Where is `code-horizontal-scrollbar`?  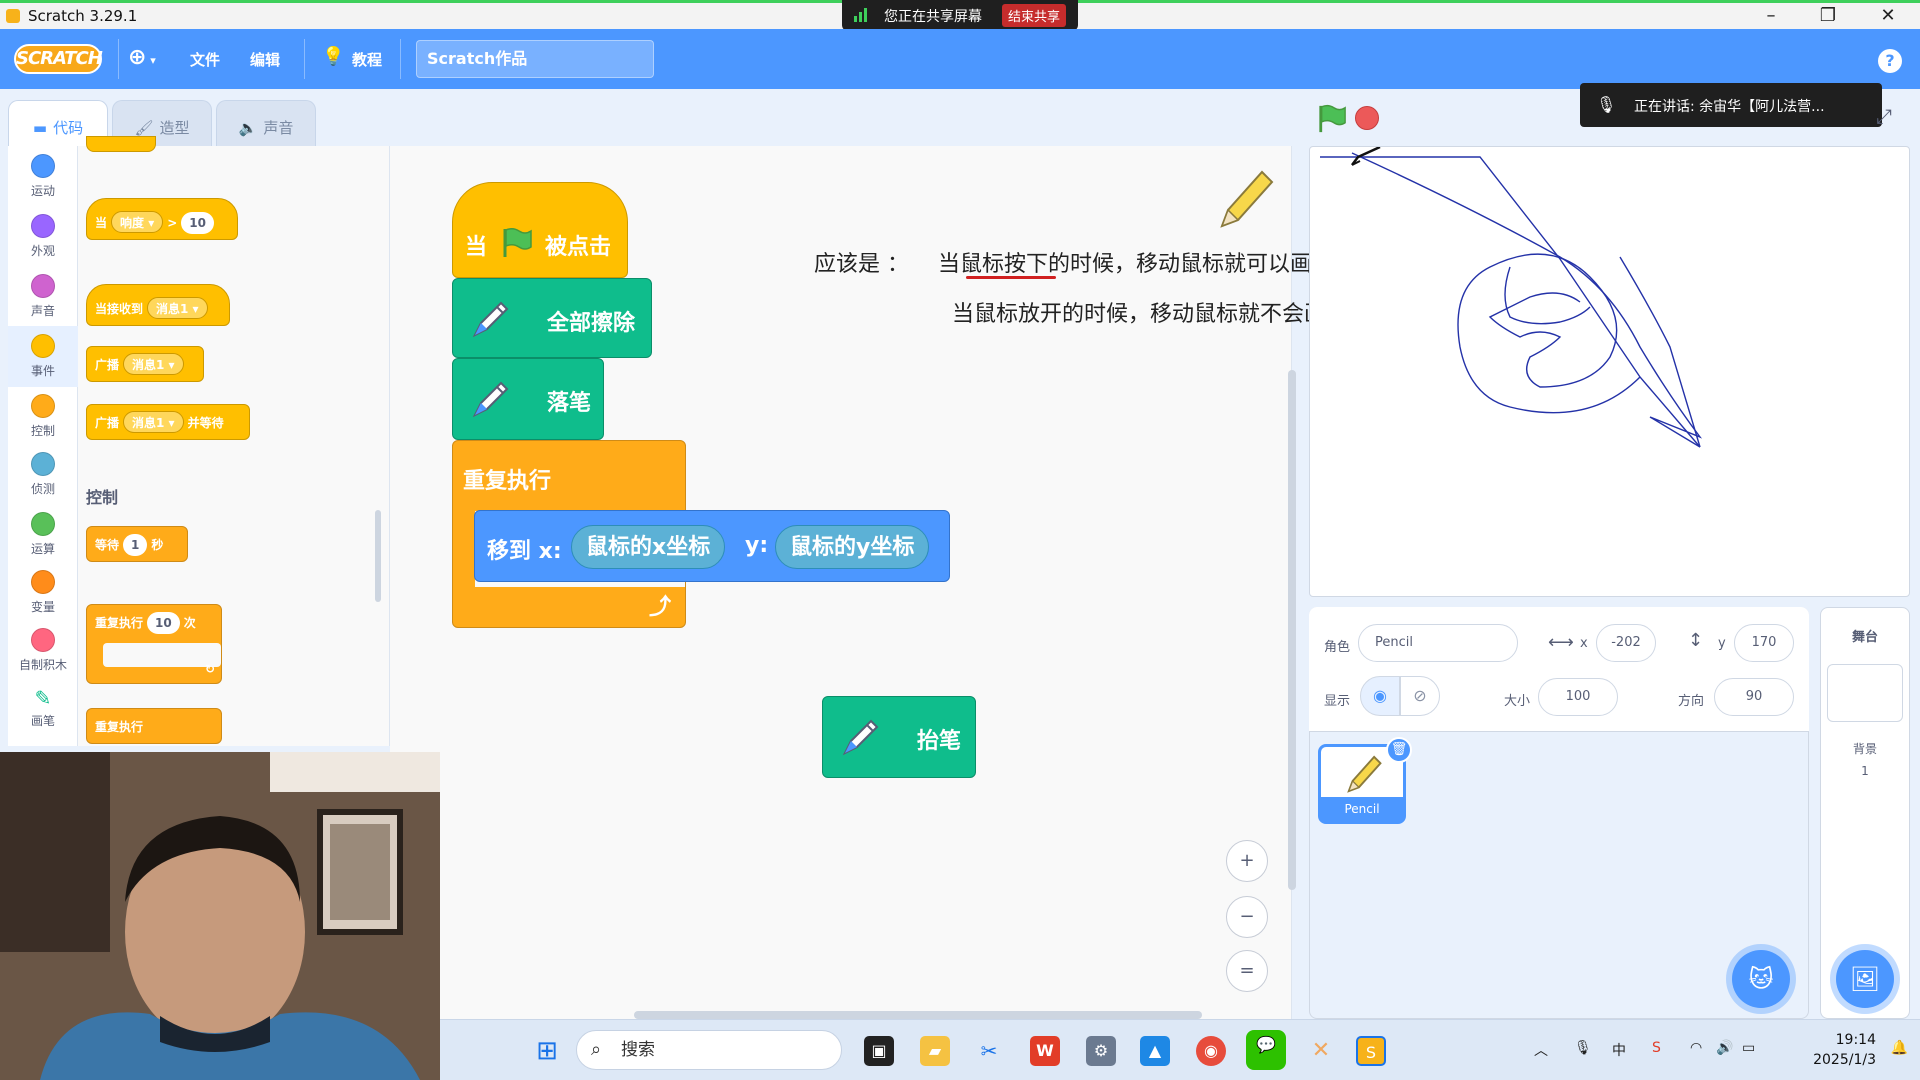 code-horizontal-scrollbar is located at coordinates (918, 1015).